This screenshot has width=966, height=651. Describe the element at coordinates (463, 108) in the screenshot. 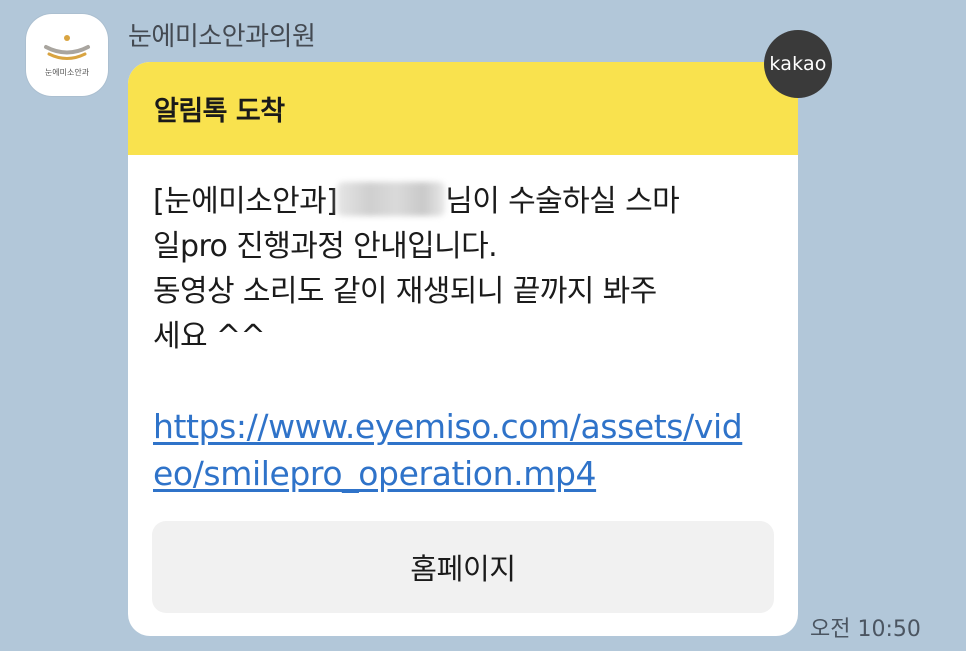

I see `message-header: 알림톡 도착` at that location.